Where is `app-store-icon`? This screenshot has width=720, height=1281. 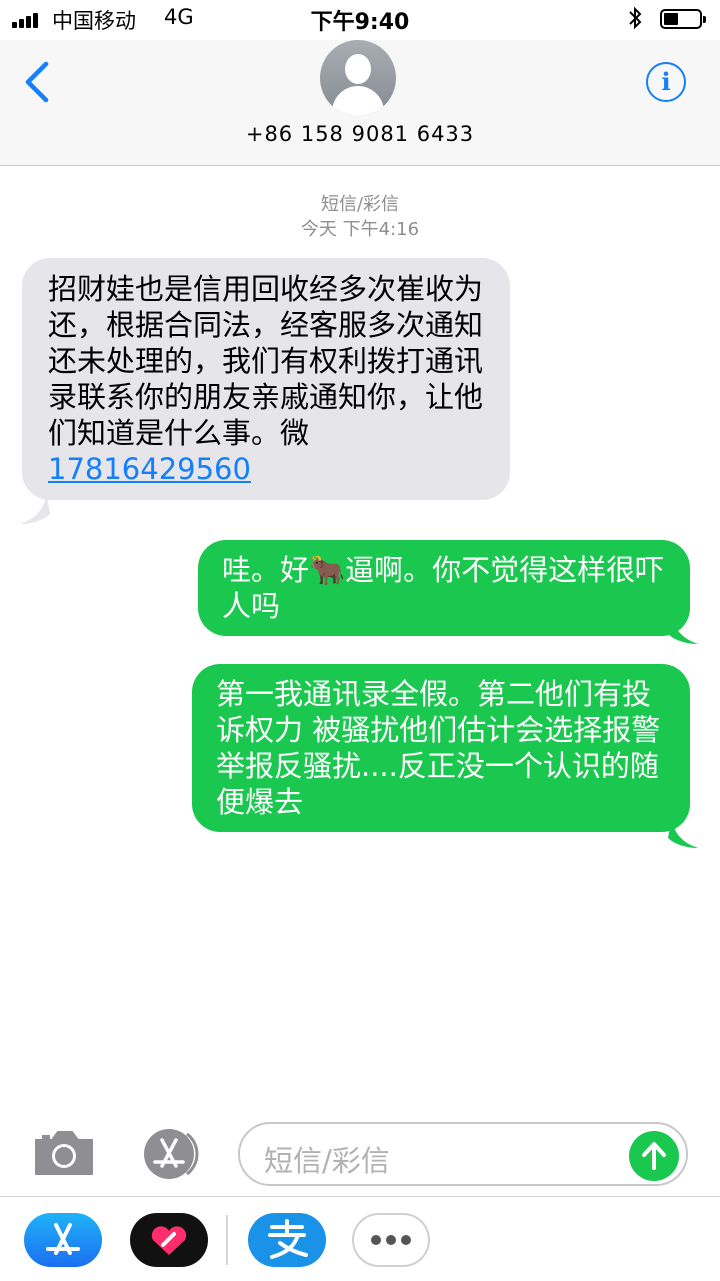 app-store-icon is located at coordinates (169, 1154).